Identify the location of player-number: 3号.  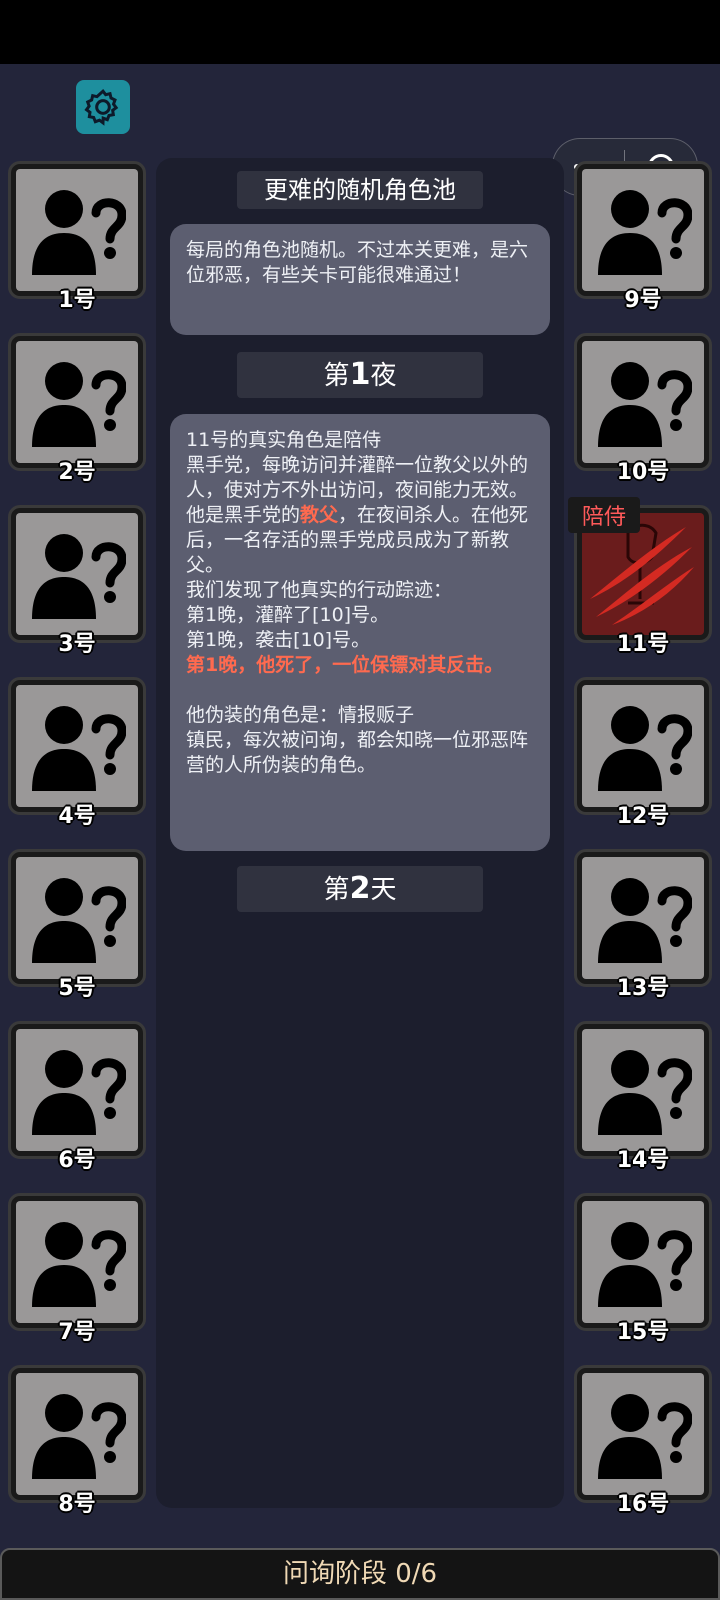
(77, 644).